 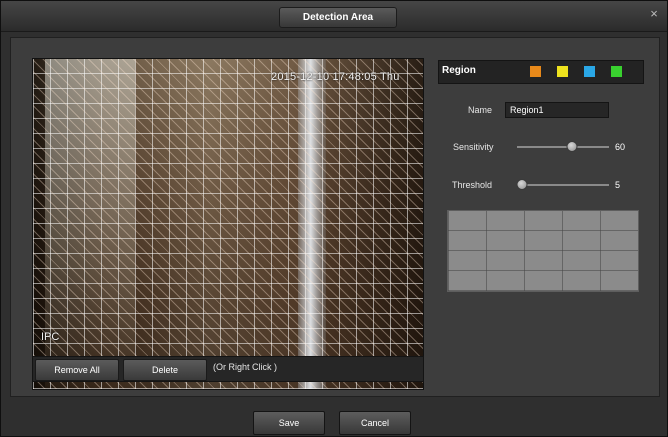 What do you see at coordinates (618, 185) in the screenshot?
I see `threshold-value: 5` at bounding box center [618, 185].